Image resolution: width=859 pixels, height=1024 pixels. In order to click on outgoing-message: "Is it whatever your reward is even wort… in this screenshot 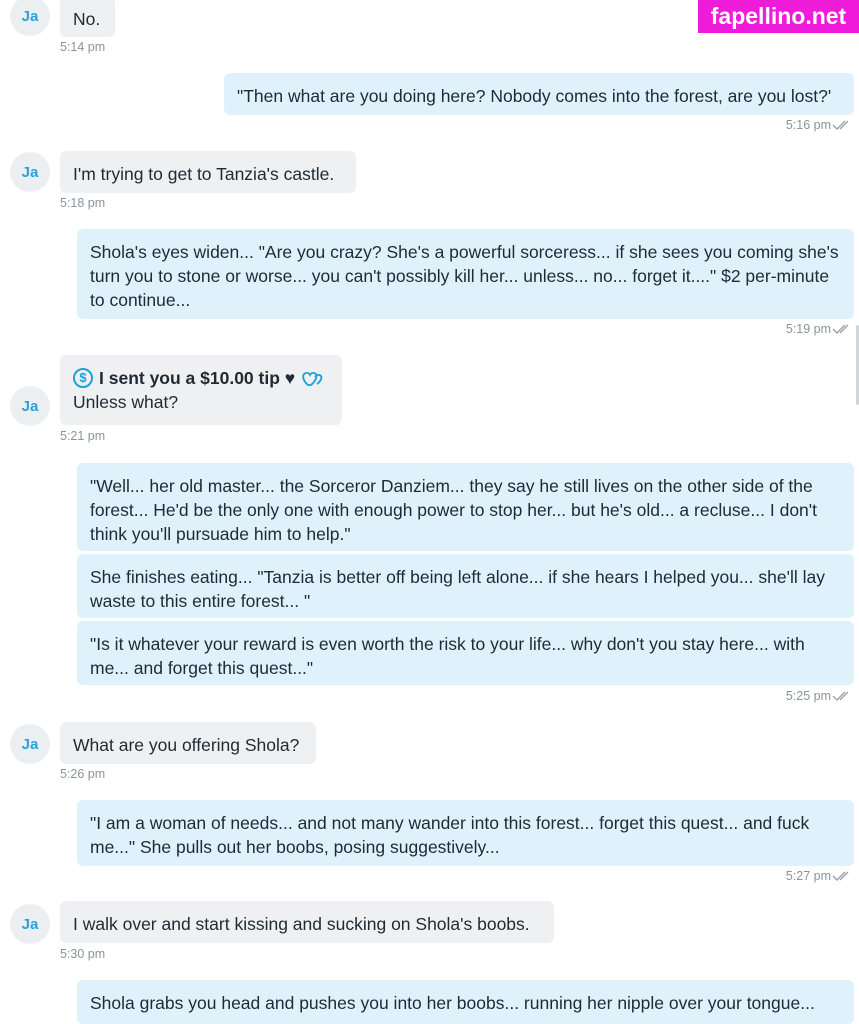, I will do `click(465, 653)`.